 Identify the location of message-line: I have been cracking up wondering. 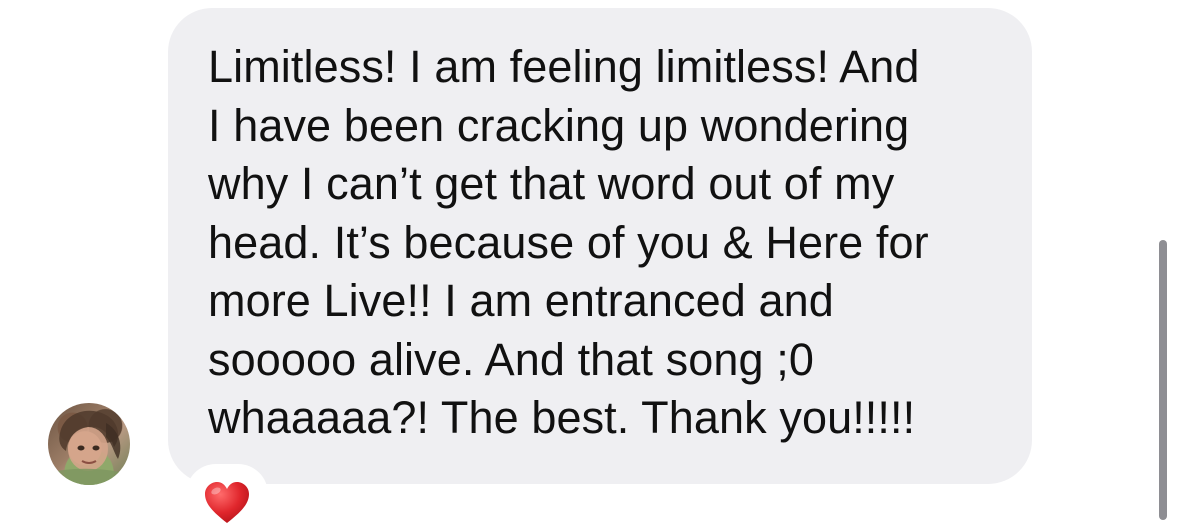
(559, 125).